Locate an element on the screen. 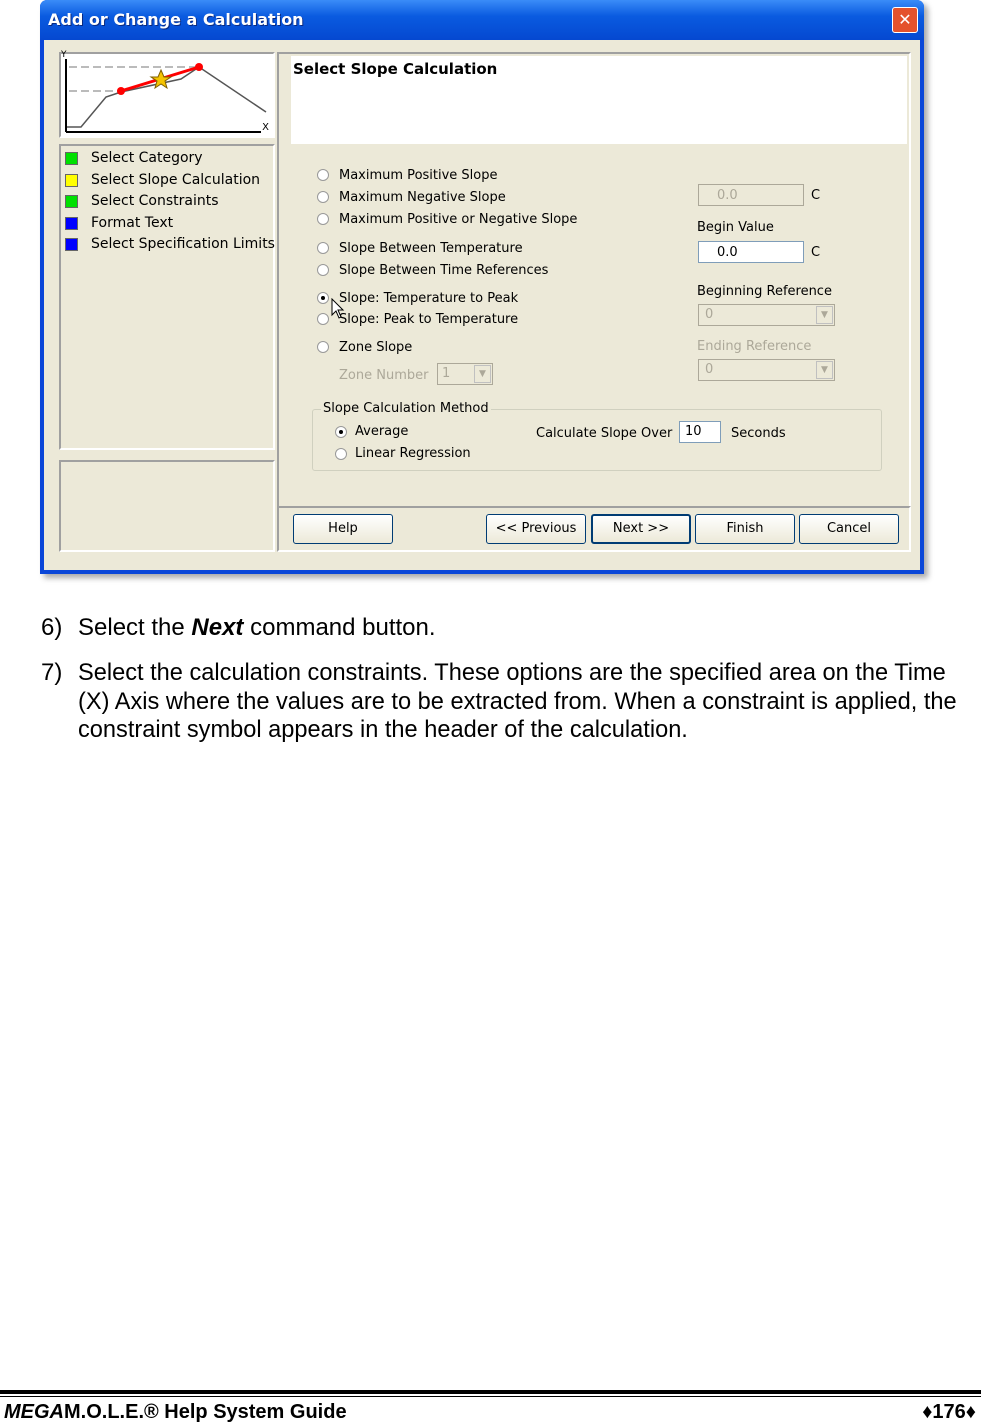 This screenshot has height=1424, width=981. slope-option-label: Zone Slope is located at coordinates (376, 347).